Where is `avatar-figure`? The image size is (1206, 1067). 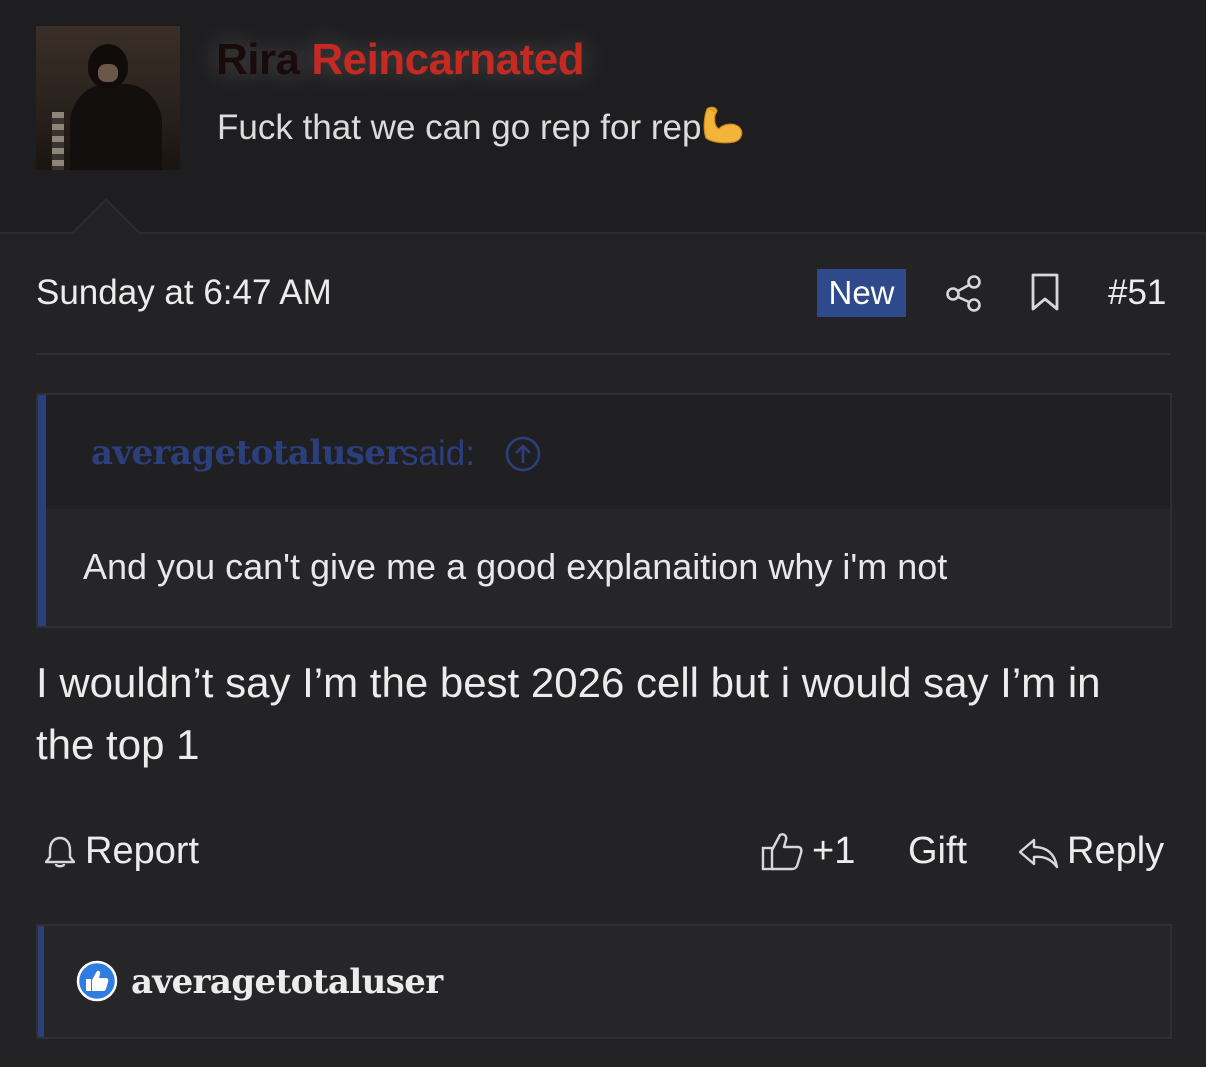
avatar-figure is located at coordinates (116, 127).